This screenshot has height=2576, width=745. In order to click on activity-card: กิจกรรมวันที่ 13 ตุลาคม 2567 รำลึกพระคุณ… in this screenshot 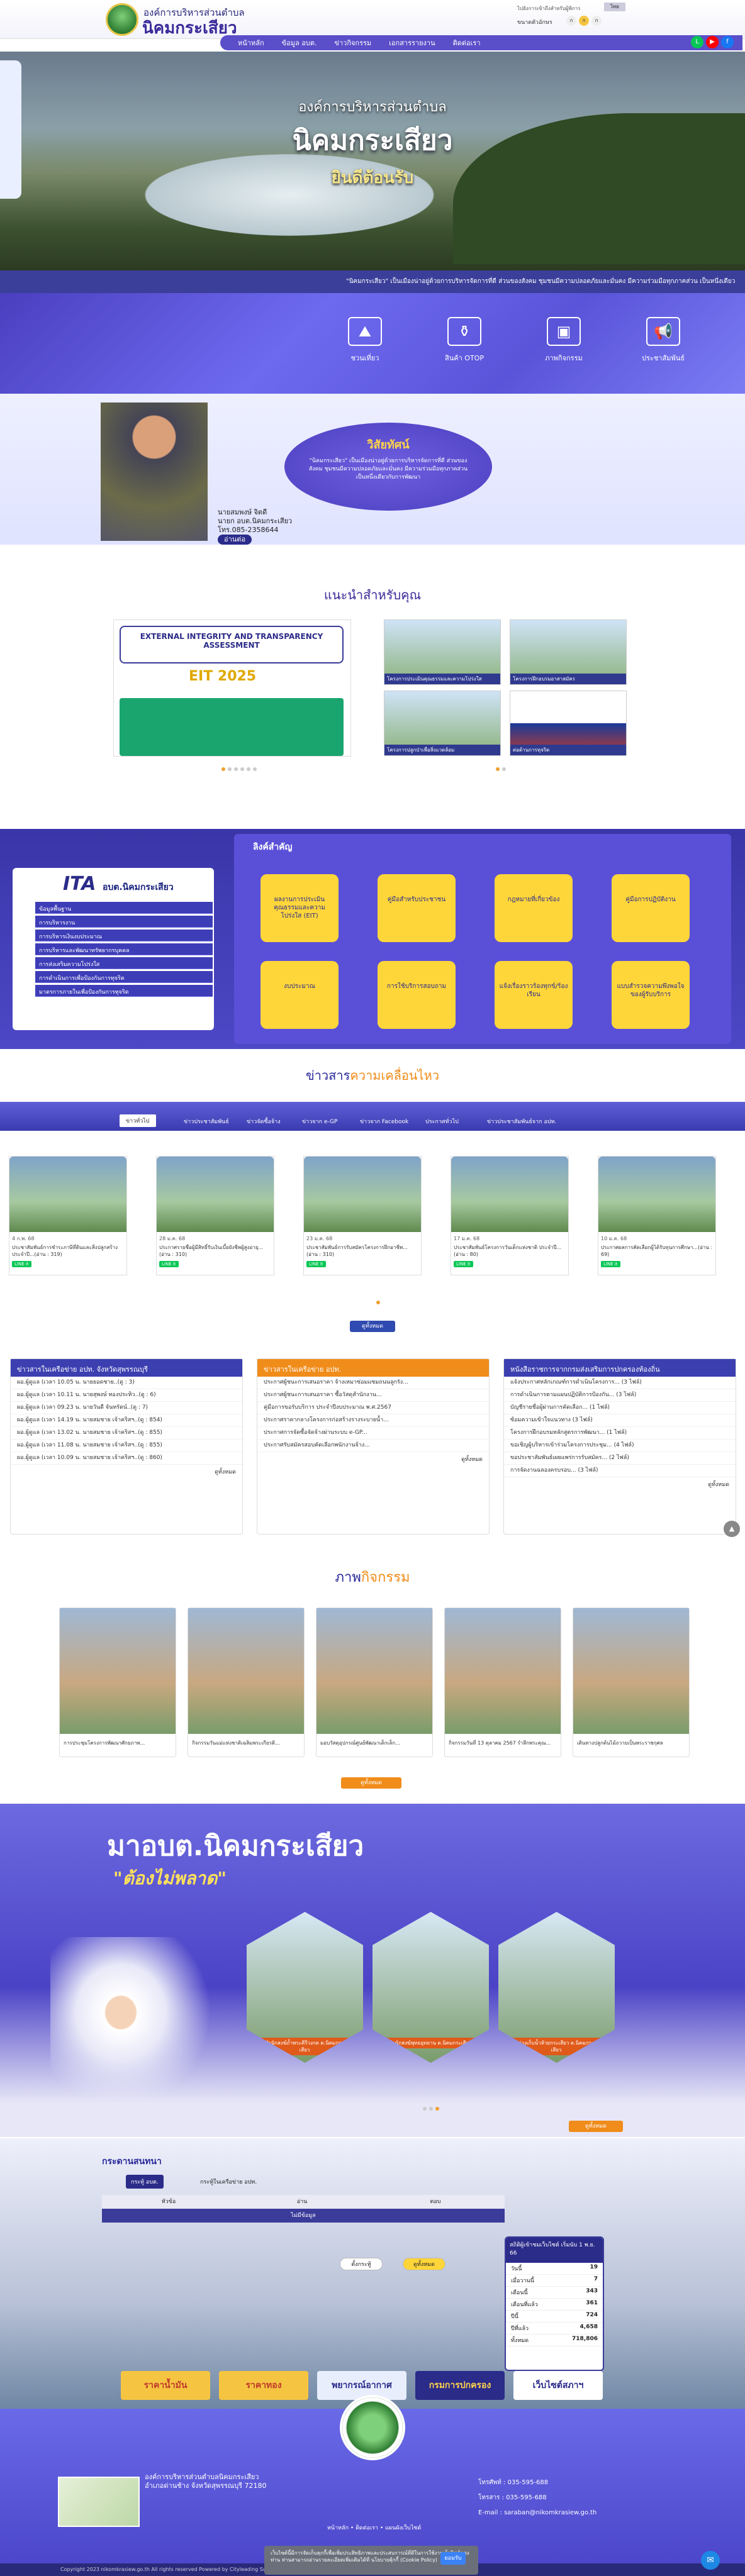, I will do `click(503, 1682)`.